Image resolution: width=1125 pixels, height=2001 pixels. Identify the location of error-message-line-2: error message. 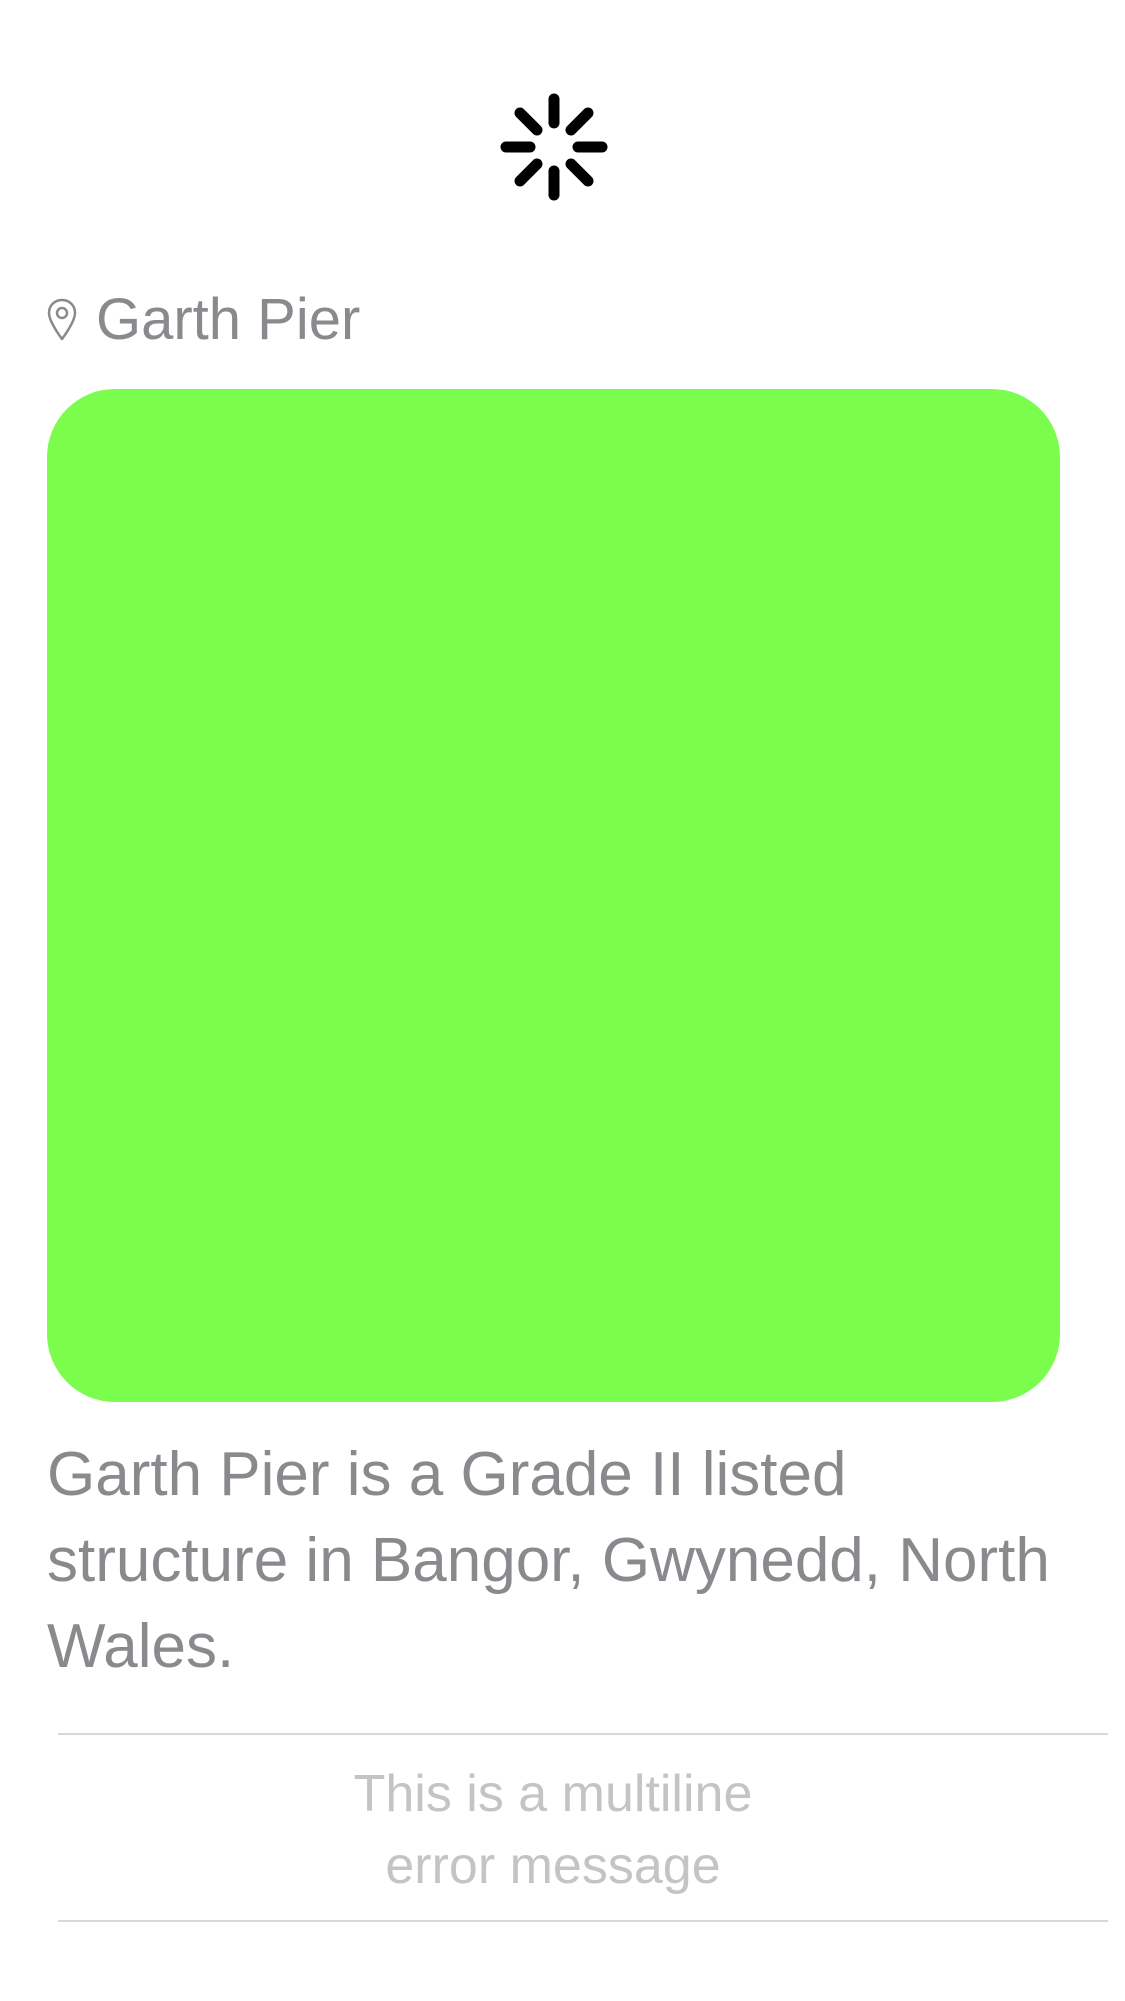
(553, 1866).